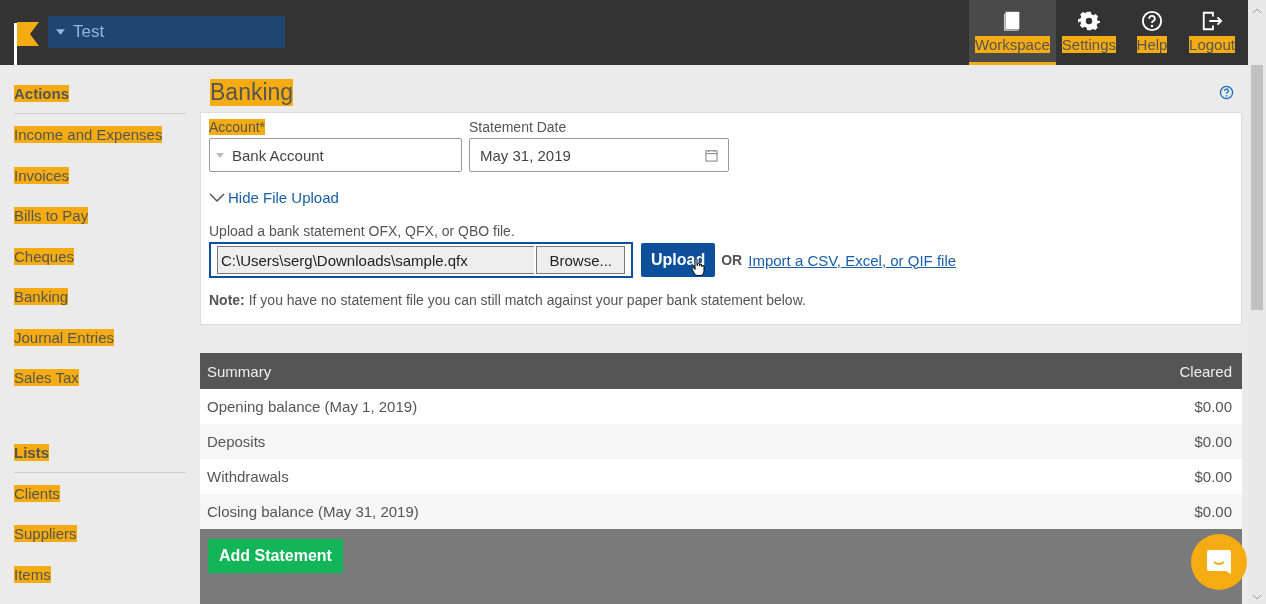 This screenshot has height=604, width=1266. I want to click on date-field: May 31, 2019, so click(599, 155).